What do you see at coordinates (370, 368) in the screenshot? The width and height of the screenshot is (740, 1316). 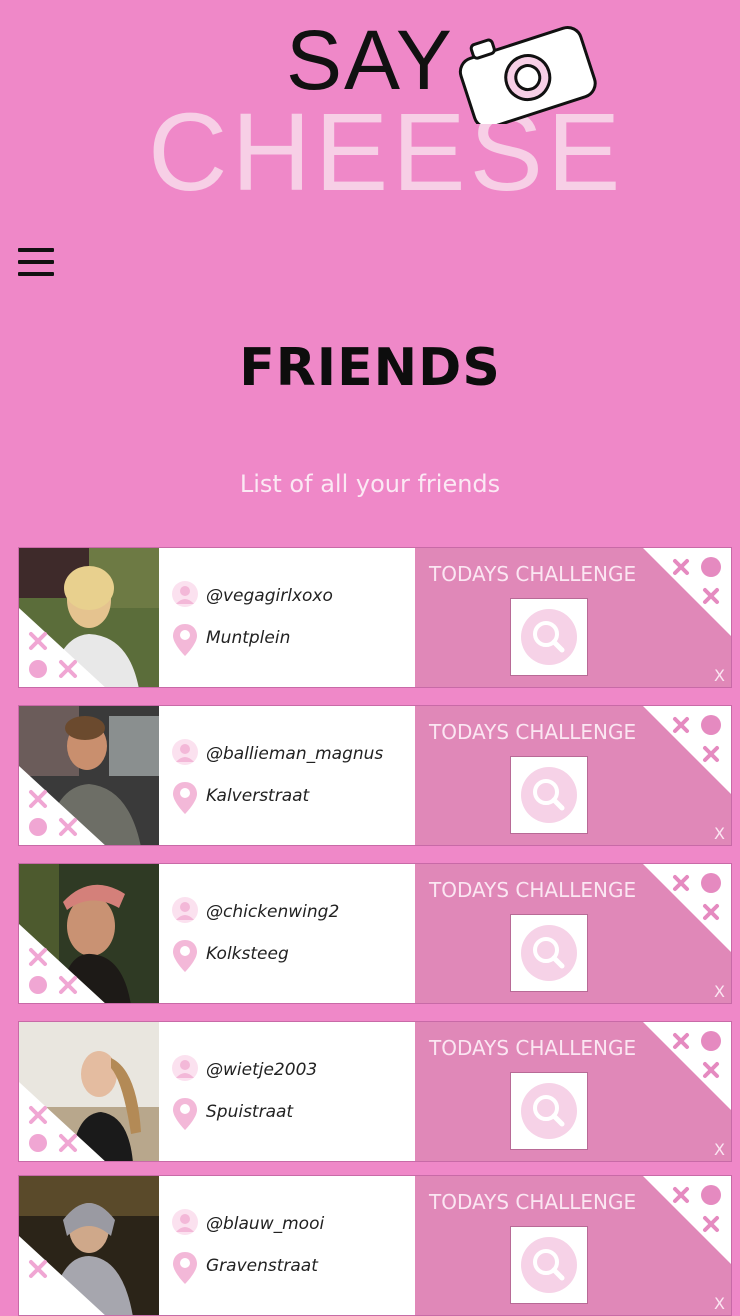 I see `page-title: FRIENDS` at bounding box center [370, 368].